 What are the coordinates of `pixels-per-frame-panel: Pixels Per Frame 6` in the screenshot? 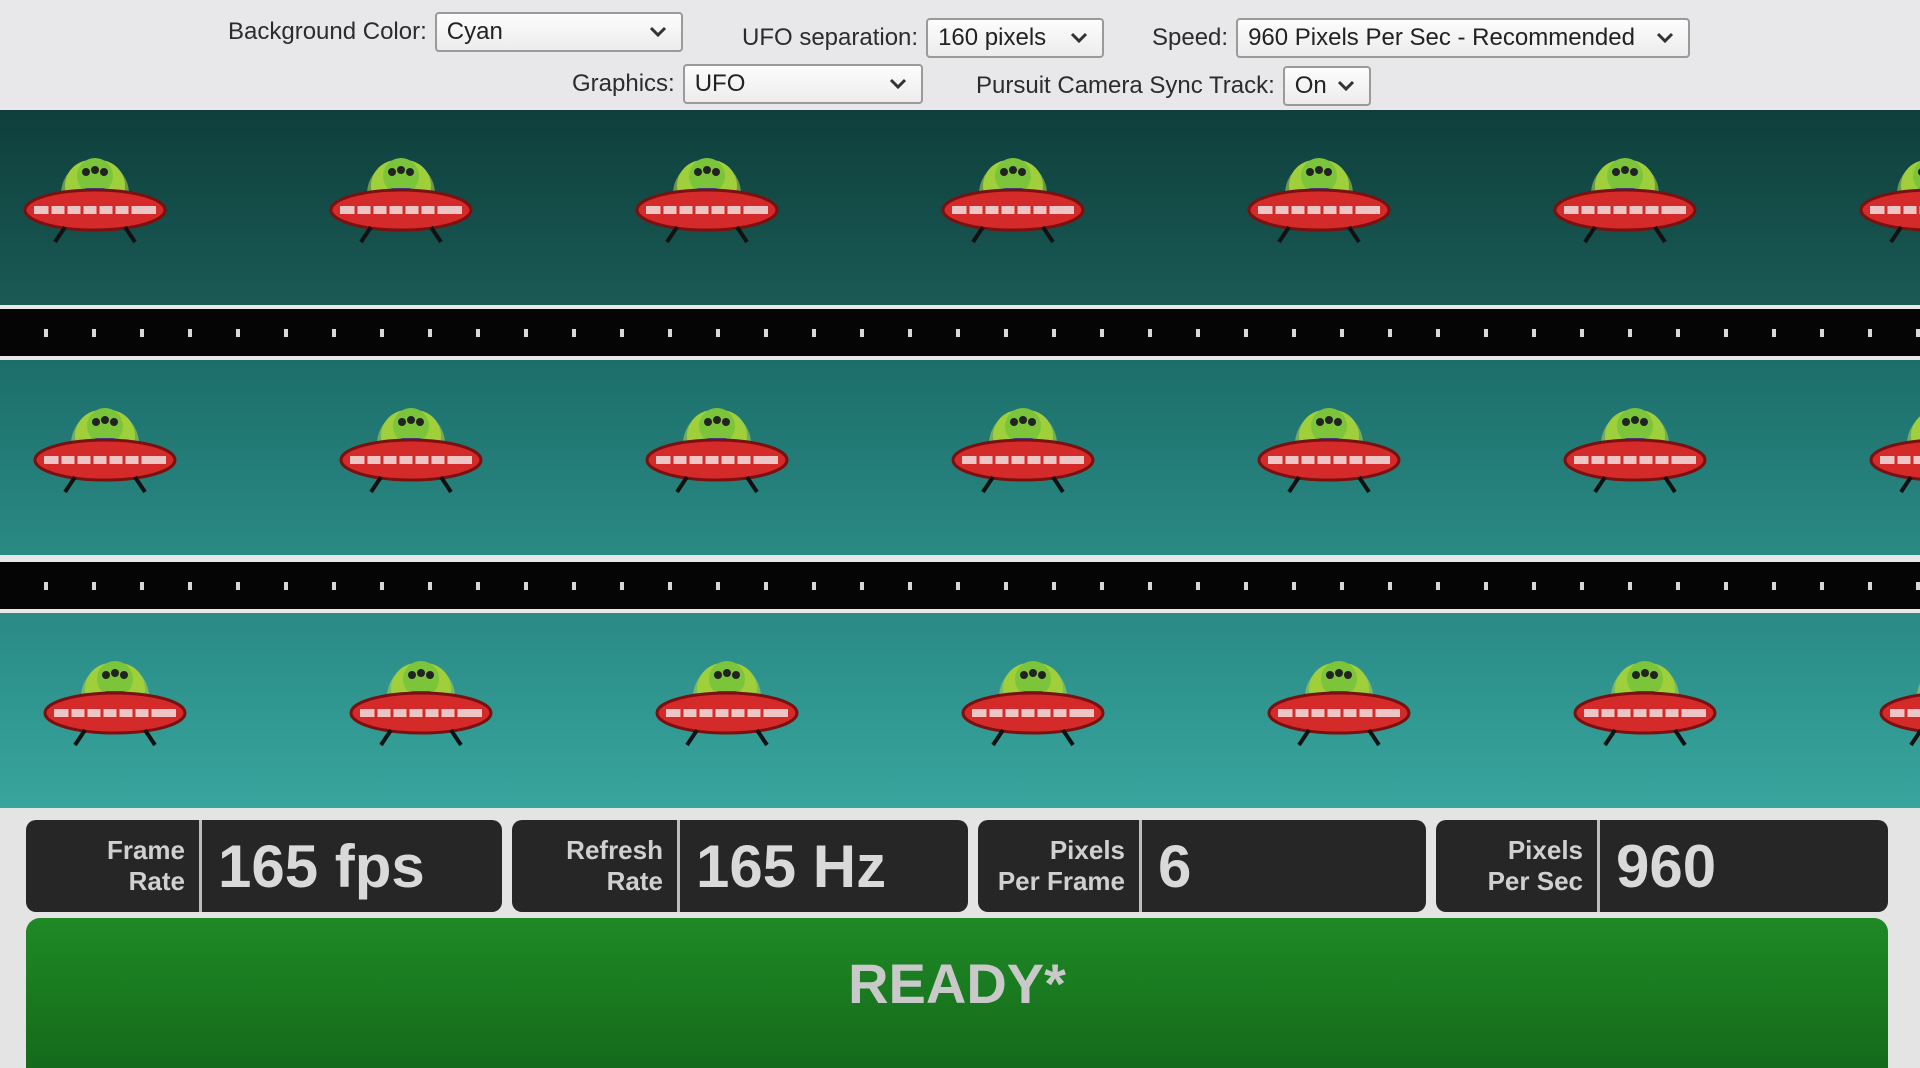 It's located at (1202, 866).